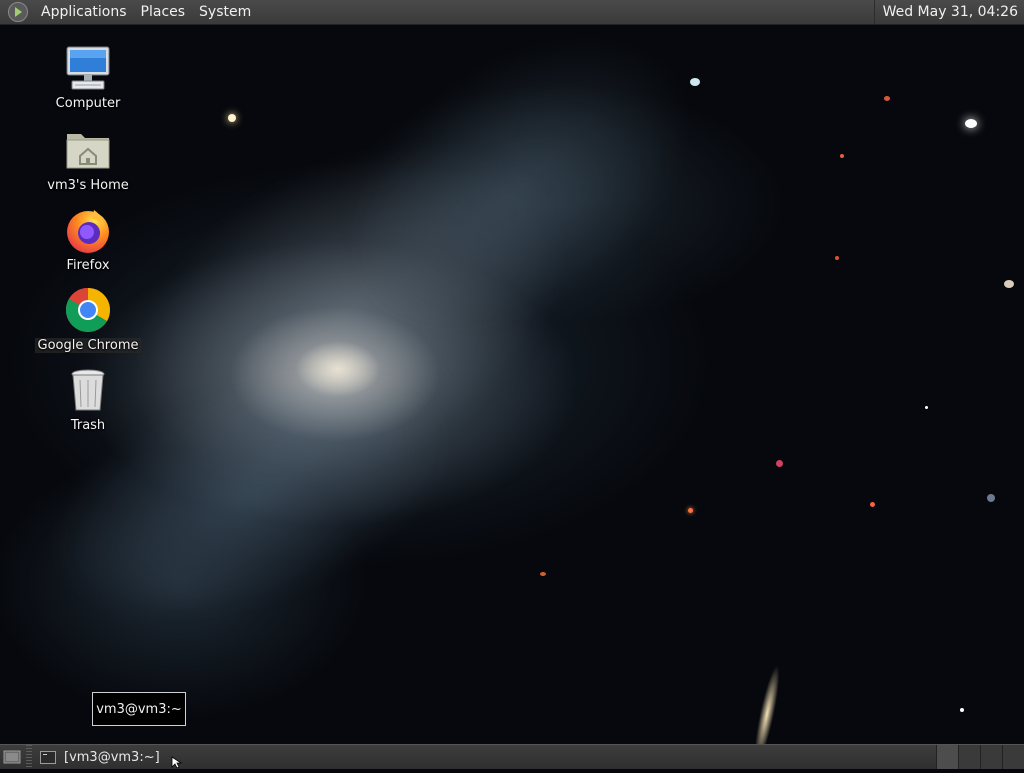  What do you see at coordinates (18, 12) in the screenshot?
I see `distro-logo-icon` at bounding box center [18, 12].